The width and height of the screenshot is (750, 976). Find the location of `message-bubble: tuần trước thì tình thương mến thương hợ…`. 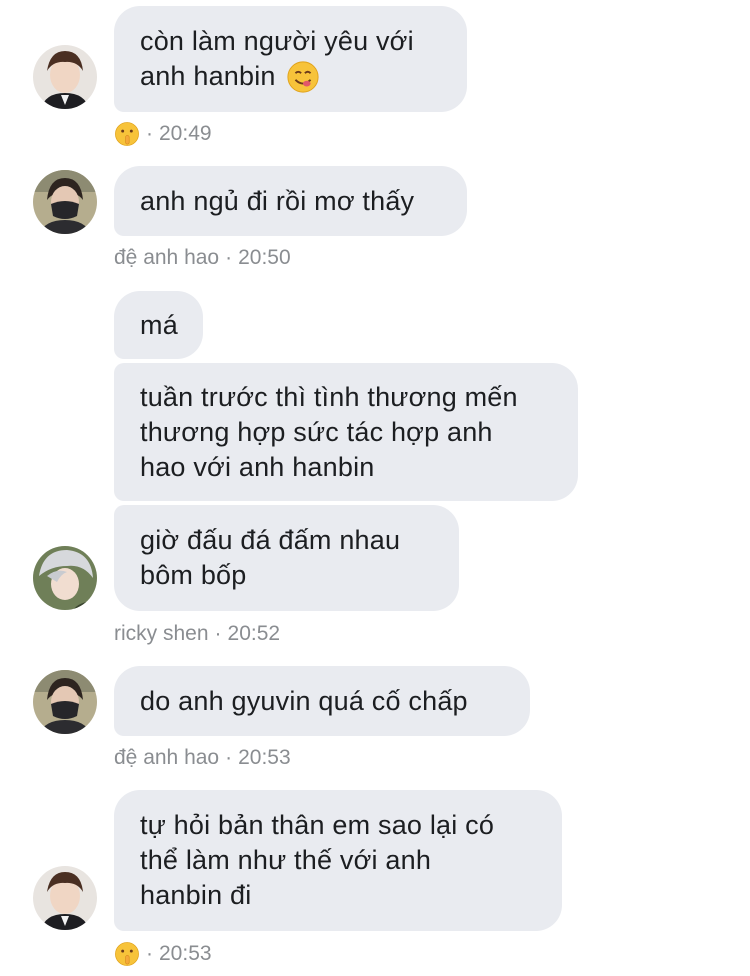

message-bubble: tuần trước thì tình thương mến thương hợ… is located at coordinates (346, 432).